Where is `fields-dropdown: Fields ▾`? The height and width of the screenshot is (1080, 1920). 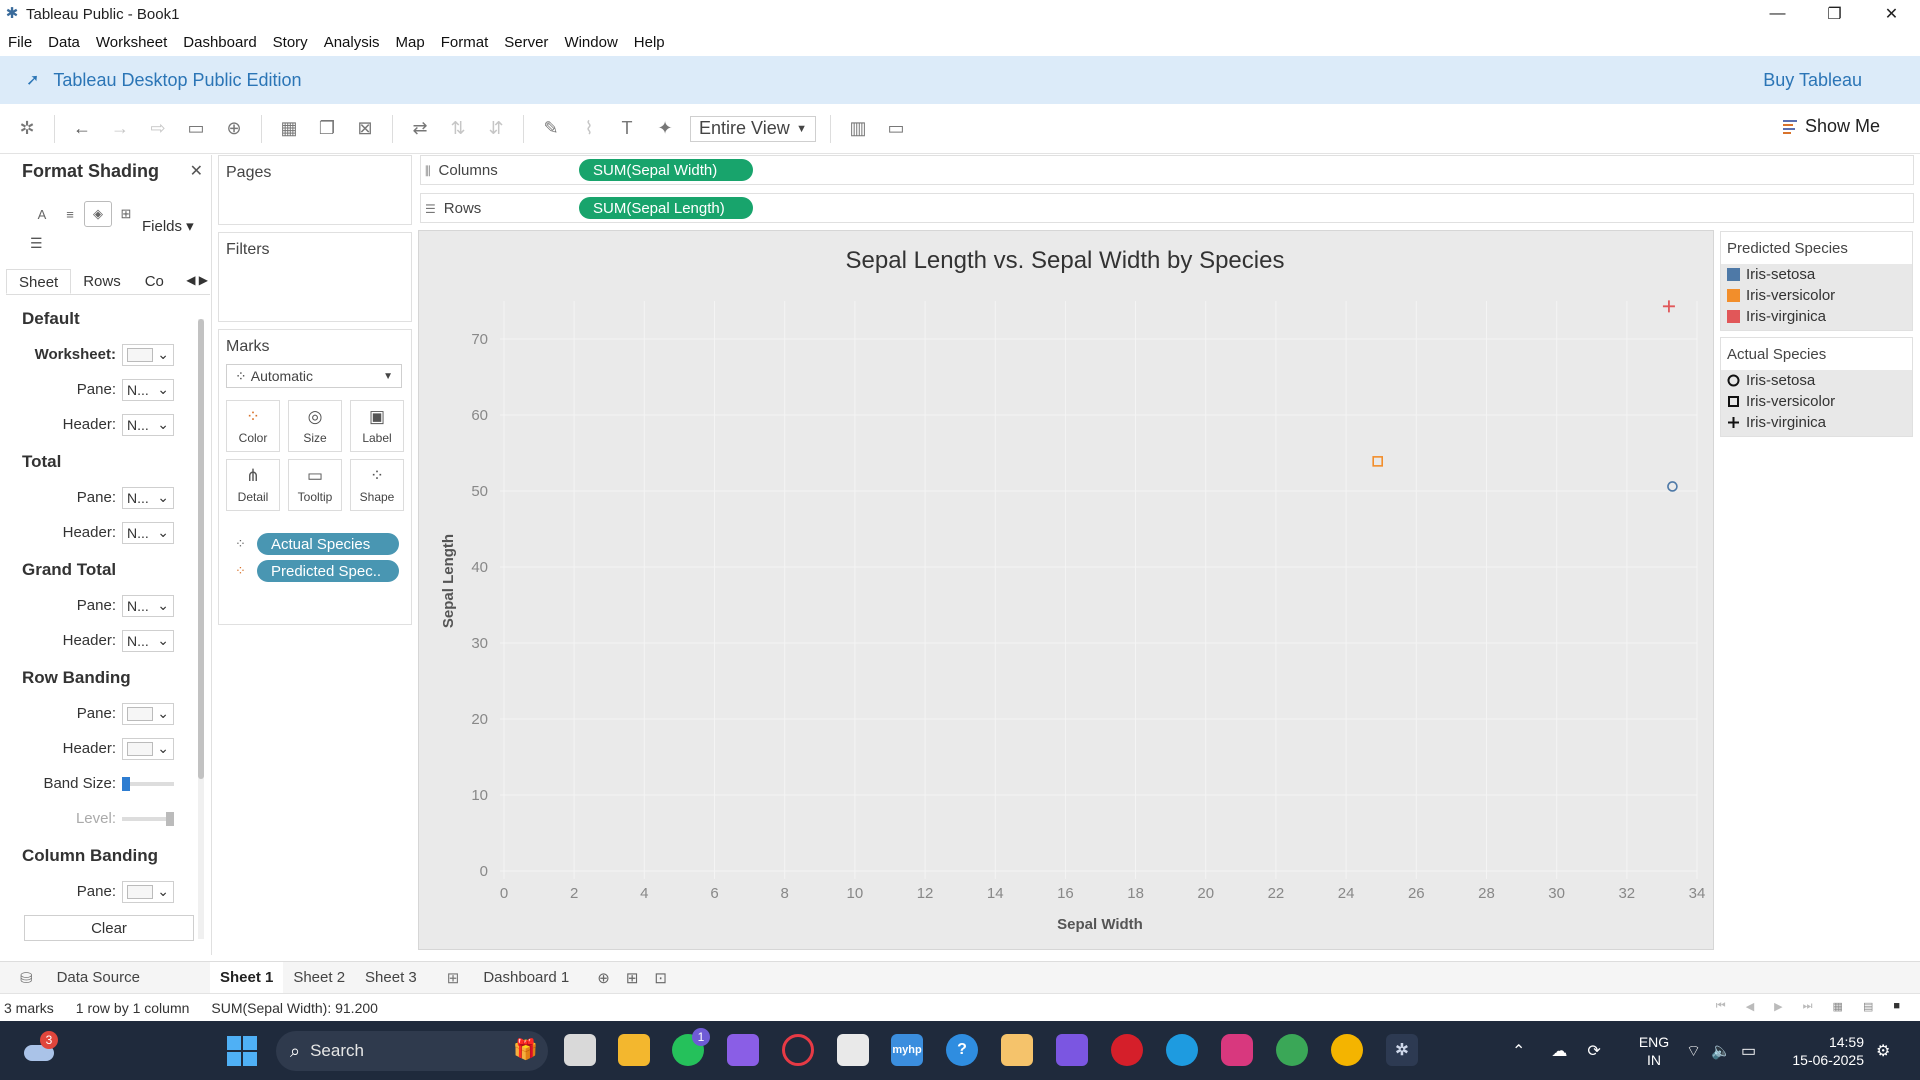
fields-dropdown: Fields ▾ is located at coordinates (168, 226).